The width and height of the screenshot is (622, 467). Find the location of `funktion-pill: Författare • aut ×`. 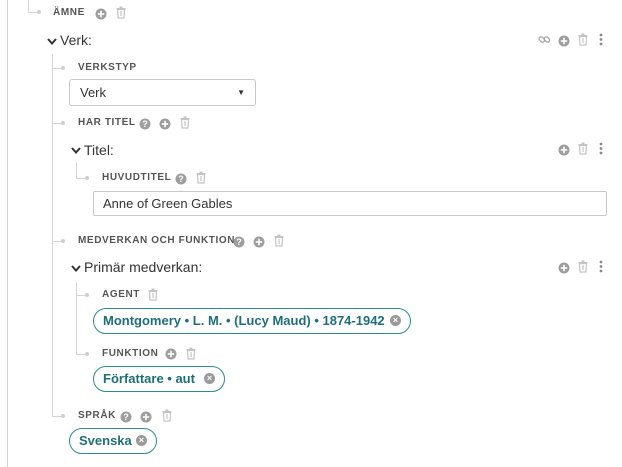

funktion-pill: Författare • aut × is located at coordinates (159, 379).